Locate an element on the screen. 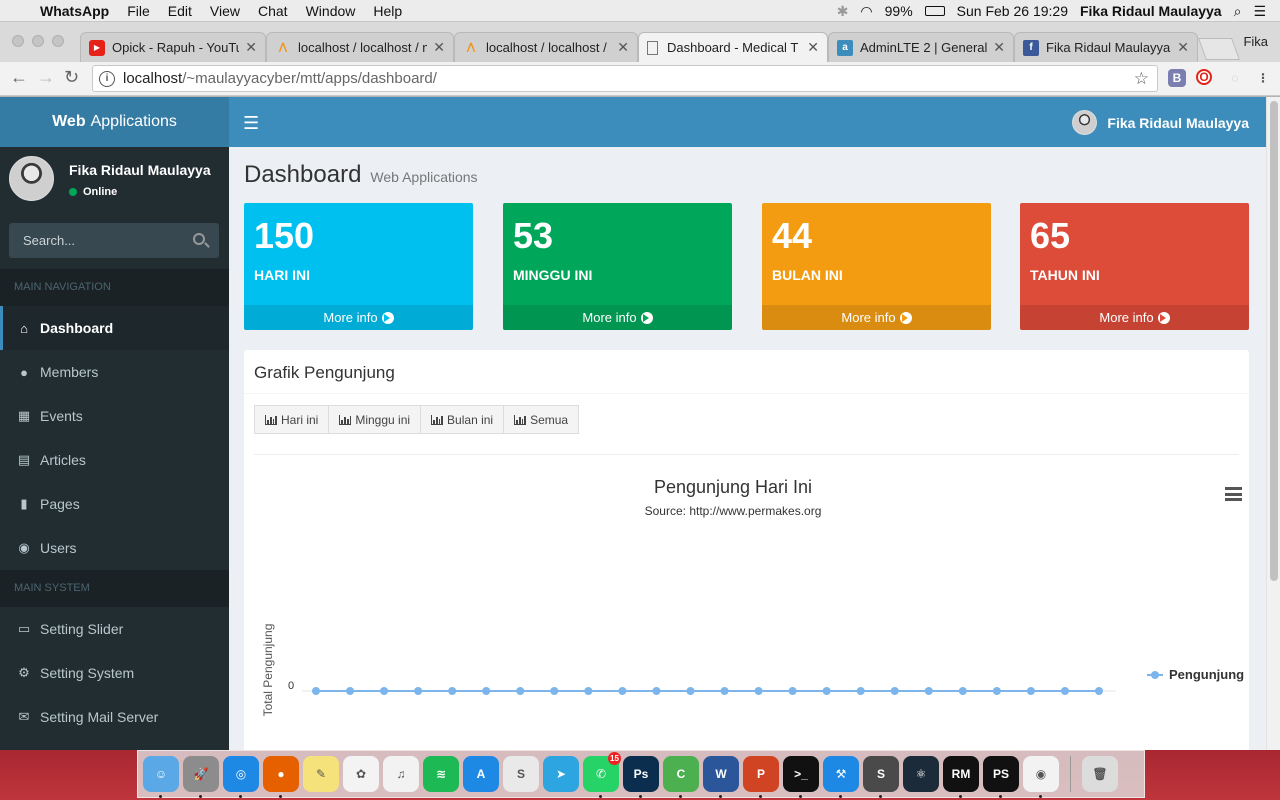 This screenshot has height=800, width=1280. dock-trash-icon: 🗑 is located at coordinates (1100, 774).